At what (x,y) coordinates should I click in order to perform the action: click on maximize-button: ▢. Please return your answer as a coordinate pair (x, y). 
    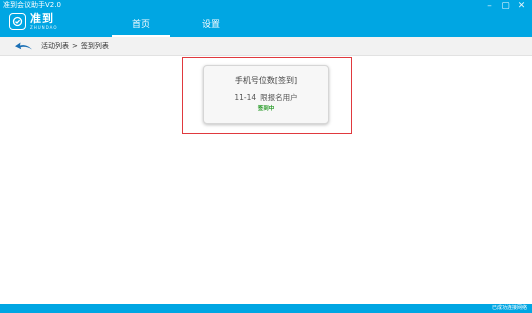
    Looking at the image, I should click on (505, 6).